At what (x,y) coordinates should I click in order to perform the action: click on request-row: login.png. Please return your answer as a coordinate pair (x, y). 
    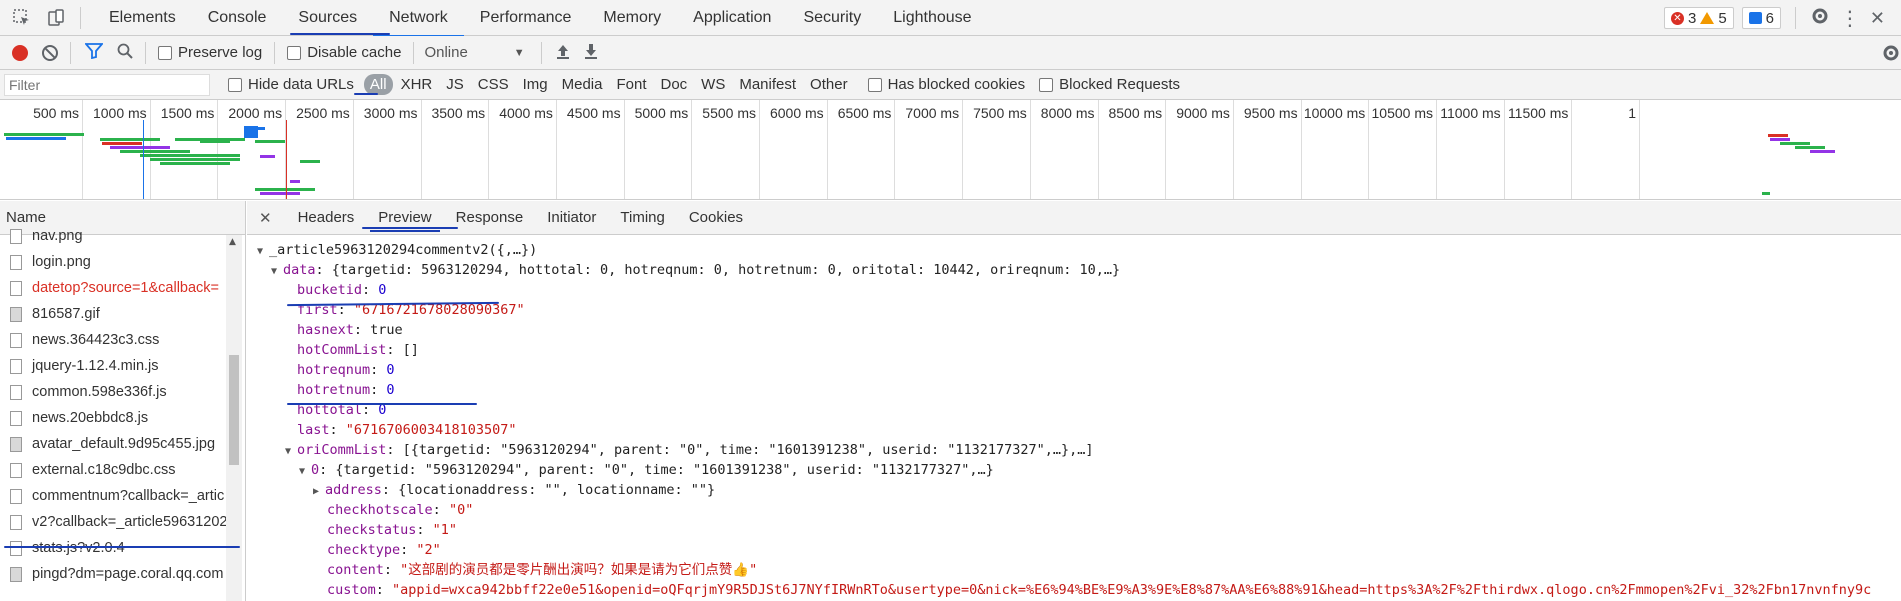
    Looking at the image, I should click on (122, 262).